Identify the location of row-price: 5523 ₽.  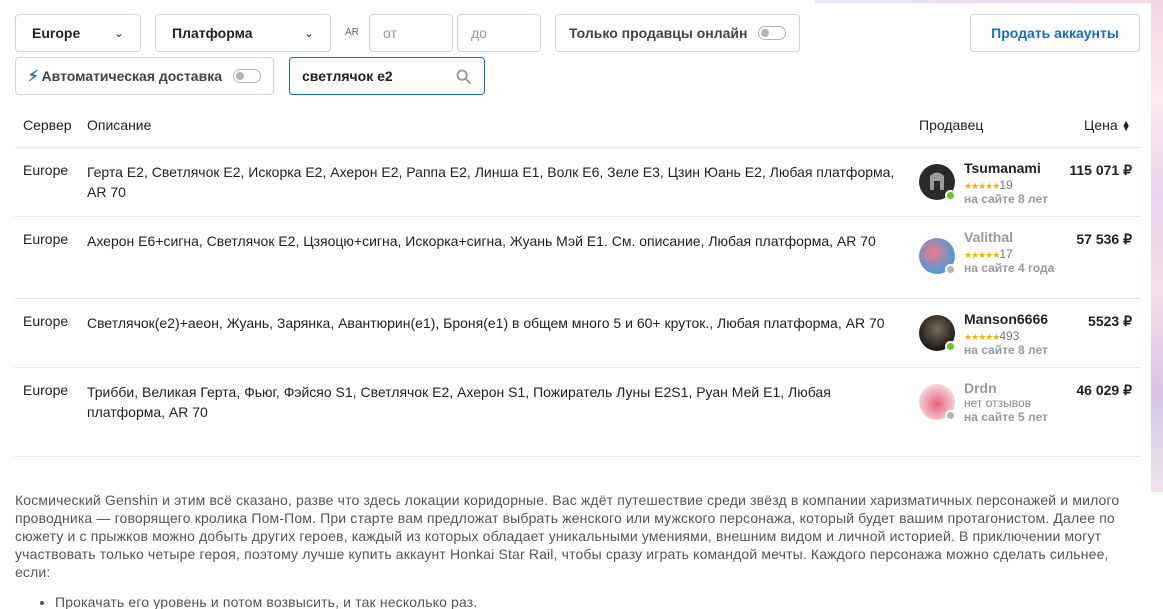
(1110, 321).